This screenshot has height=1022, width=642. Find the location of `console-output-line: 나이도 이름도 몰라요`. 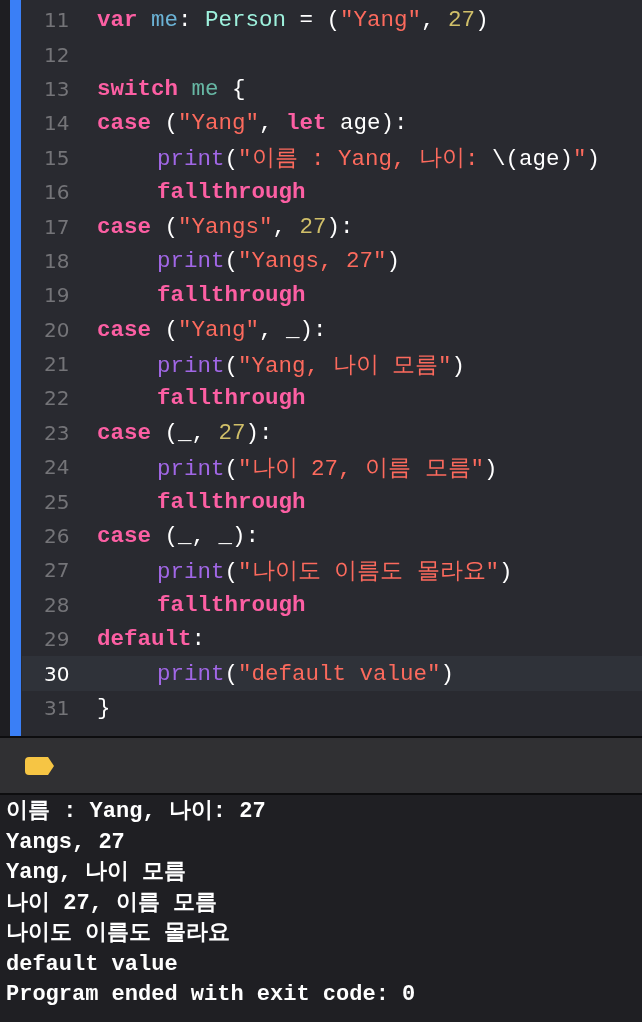

console-output-line: 나이도 이름도 몰라요 is located at coordinates (119, 934).